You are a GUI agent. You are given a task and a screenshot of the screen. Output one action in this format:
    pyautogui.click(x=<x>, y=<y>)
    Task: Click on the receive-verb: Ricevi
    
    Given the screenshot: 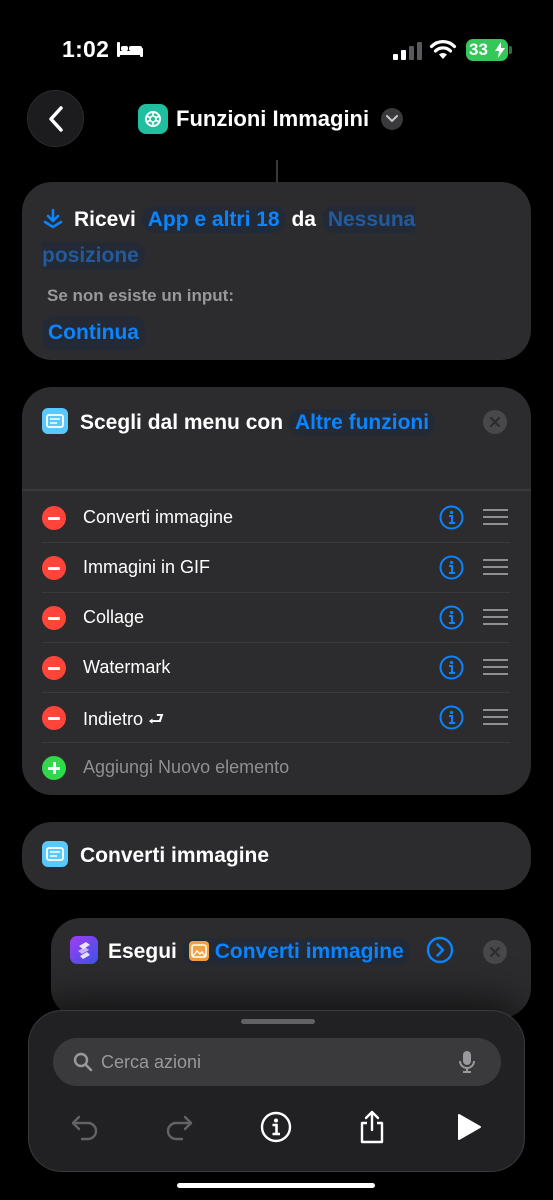 What is the action you would take?
    pyautogui.click(x=105, y=219)
    